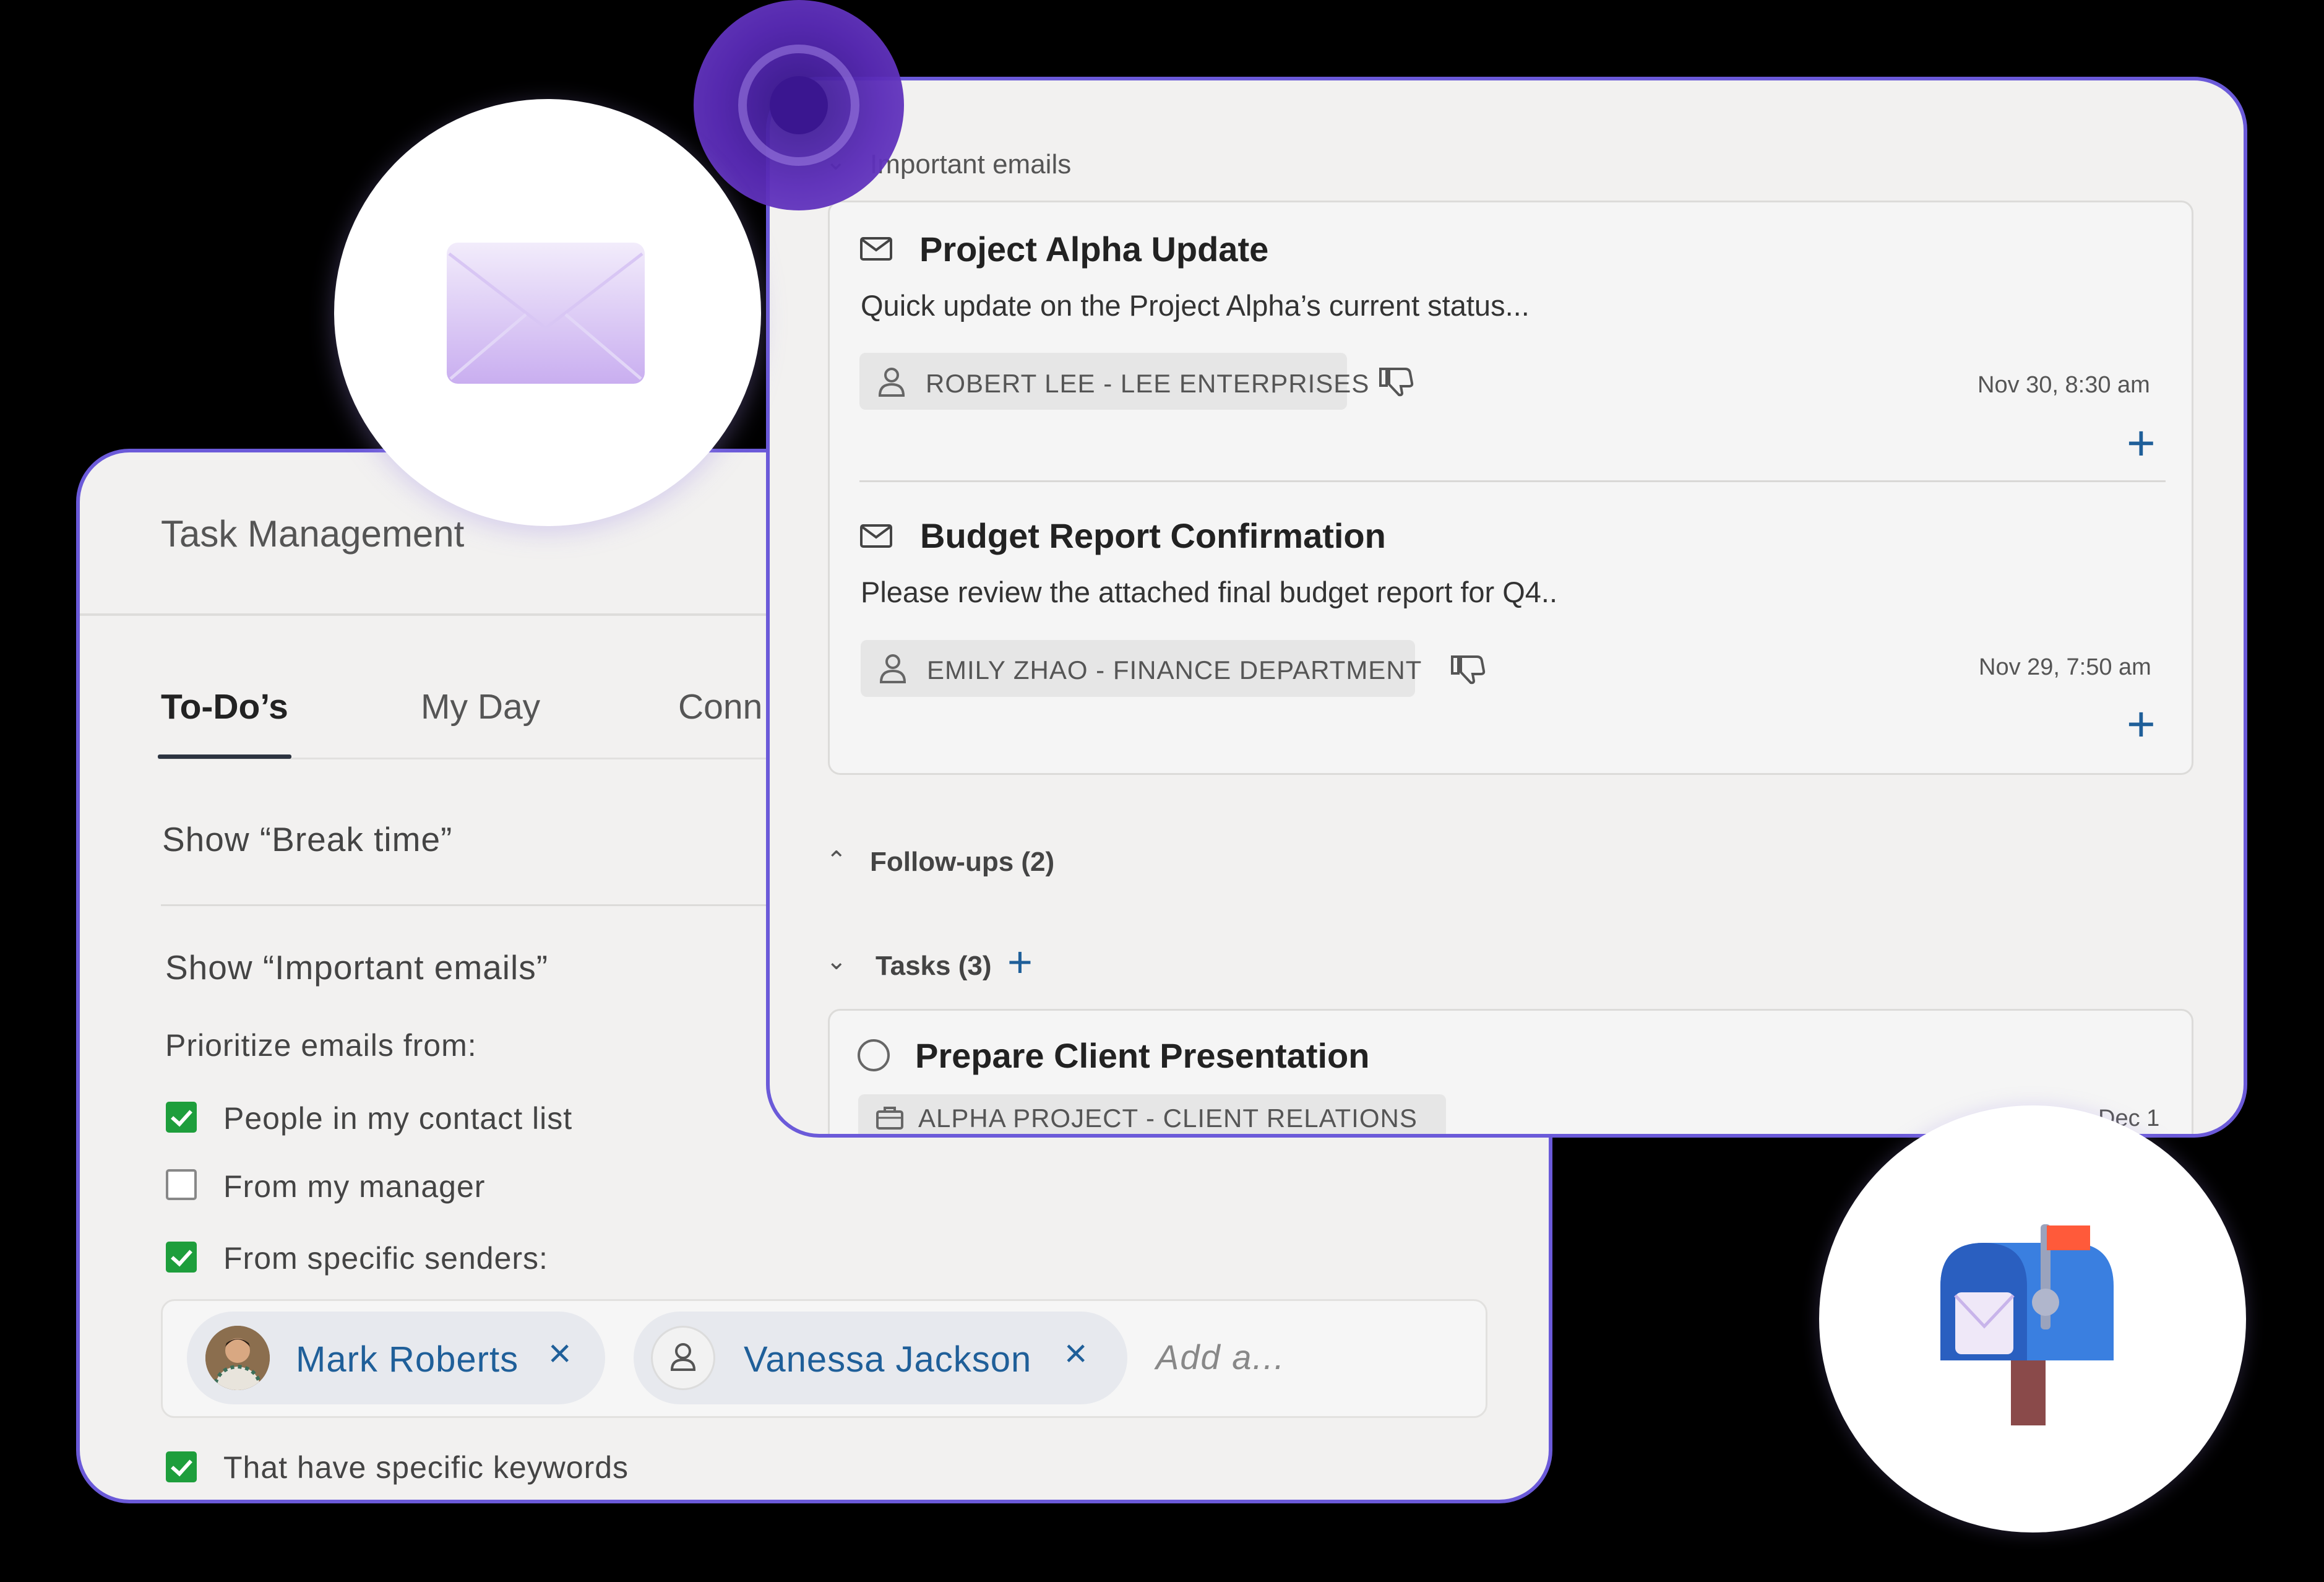 The width and height of the screenshot is (2324, 1582). Describe the element at coordinates (545, 314) in the screenshot. I see `envelope-icon` at that location.